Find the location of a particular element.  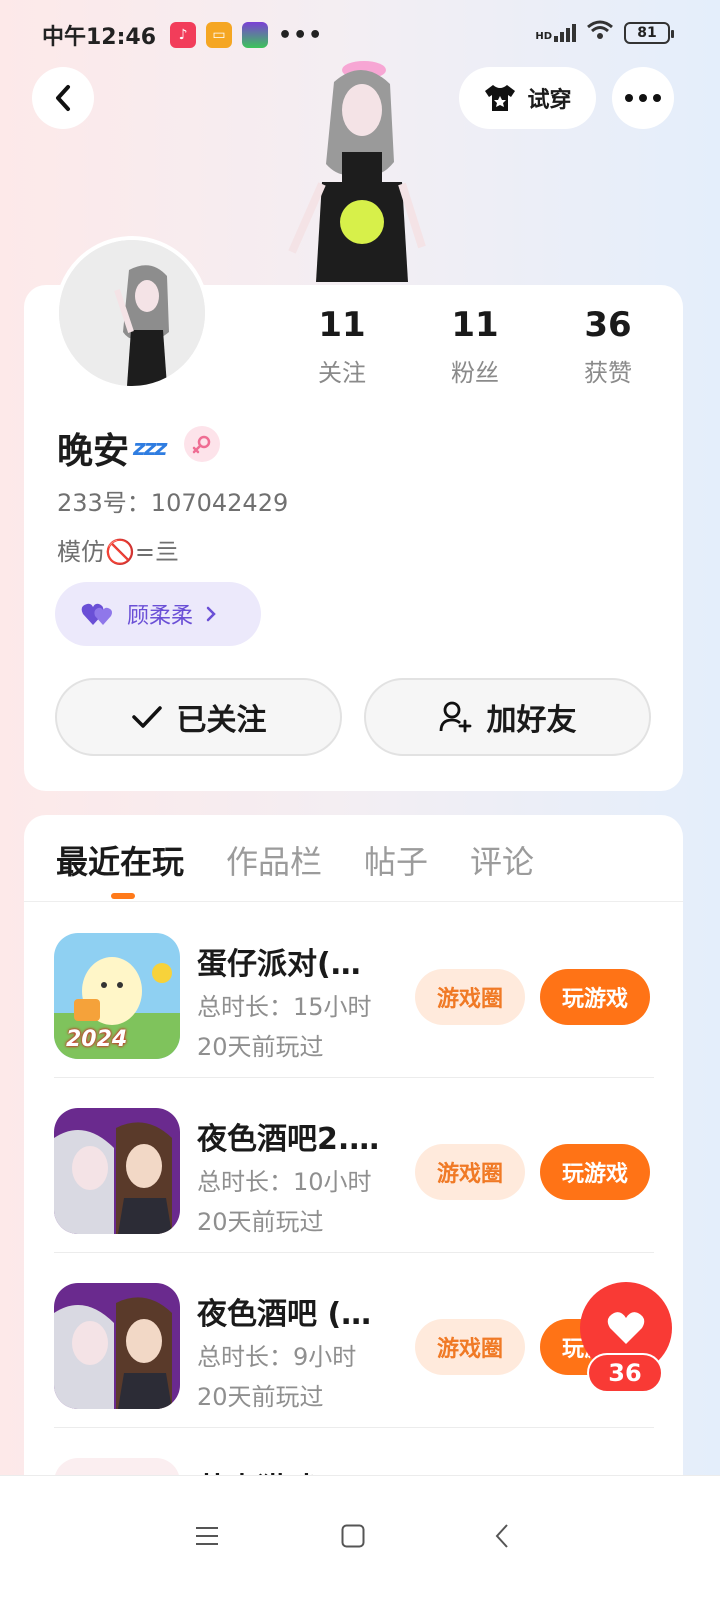

game-icon-night-bar is located at coordinates (117, 1346).